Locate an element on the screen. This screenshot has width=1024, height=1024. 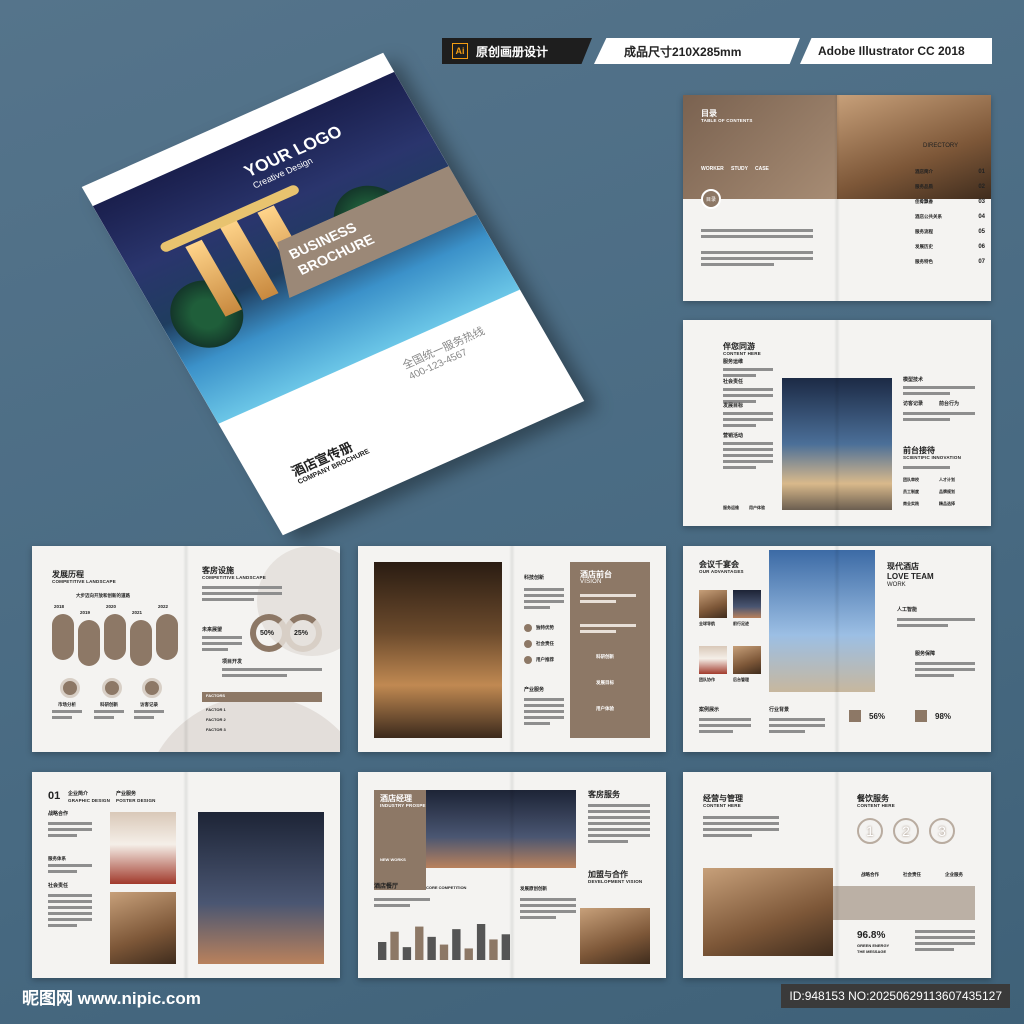
toc-item: 服务流程 05 is located at coordinates (950, 232).